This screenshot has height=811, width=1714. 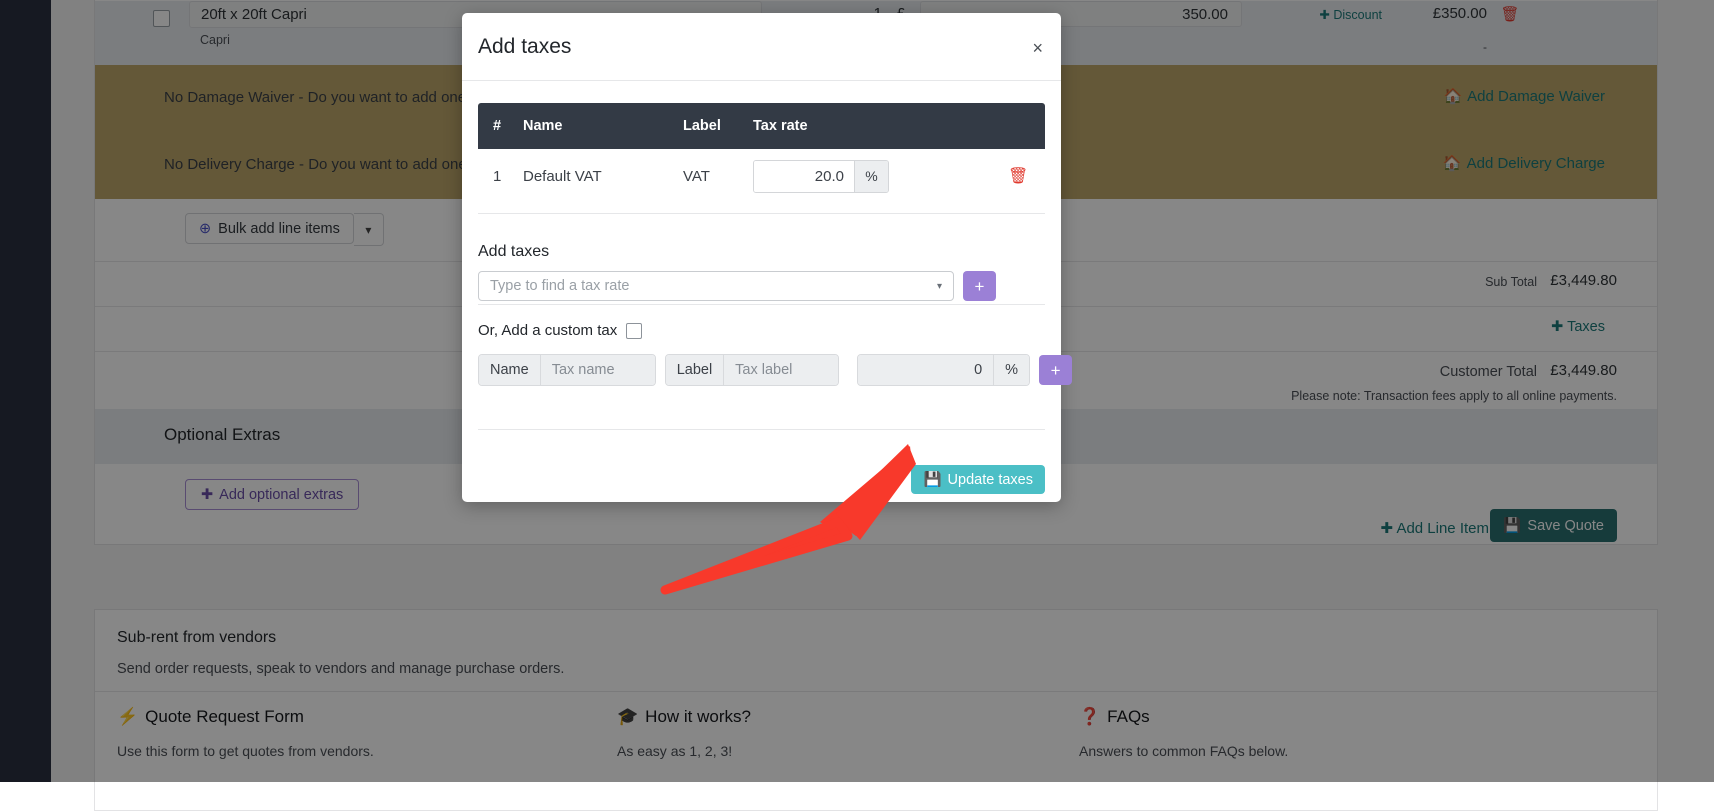 I want to click on table-row: 1 Default VAT VAT 20.0 % 🗑, so click(x=761, y=176).